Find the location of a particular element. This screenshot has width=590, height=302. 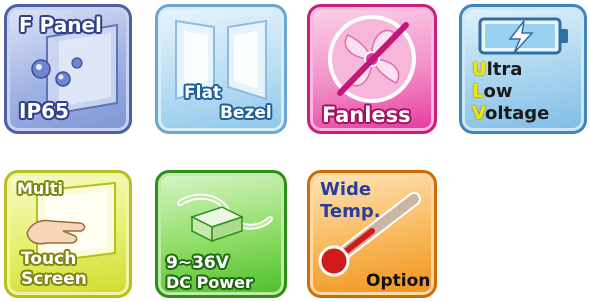

ulv-line-voltage: Voltage is located at coordinates (510, 114).